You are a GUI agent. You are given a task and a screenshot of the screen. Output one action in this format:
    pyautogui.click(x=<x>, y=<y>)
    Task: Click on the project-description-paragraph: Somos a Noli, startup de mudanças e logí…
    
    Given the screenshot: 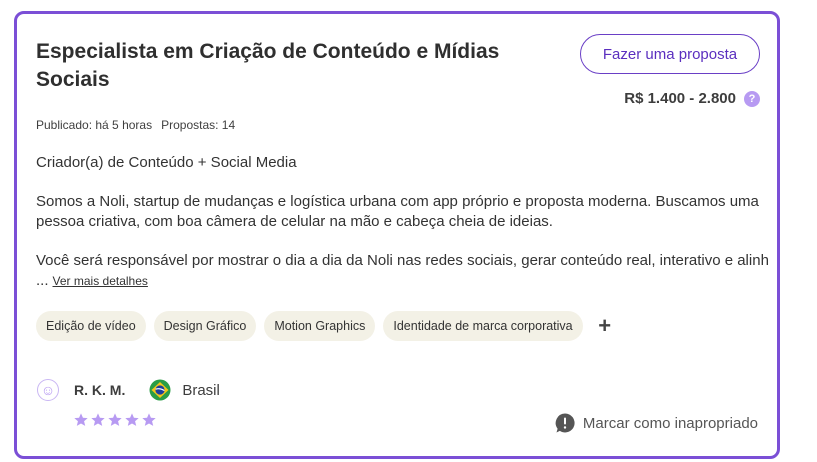 What is the action you would take?
    pyautogui.click(x=397, y=211)
    